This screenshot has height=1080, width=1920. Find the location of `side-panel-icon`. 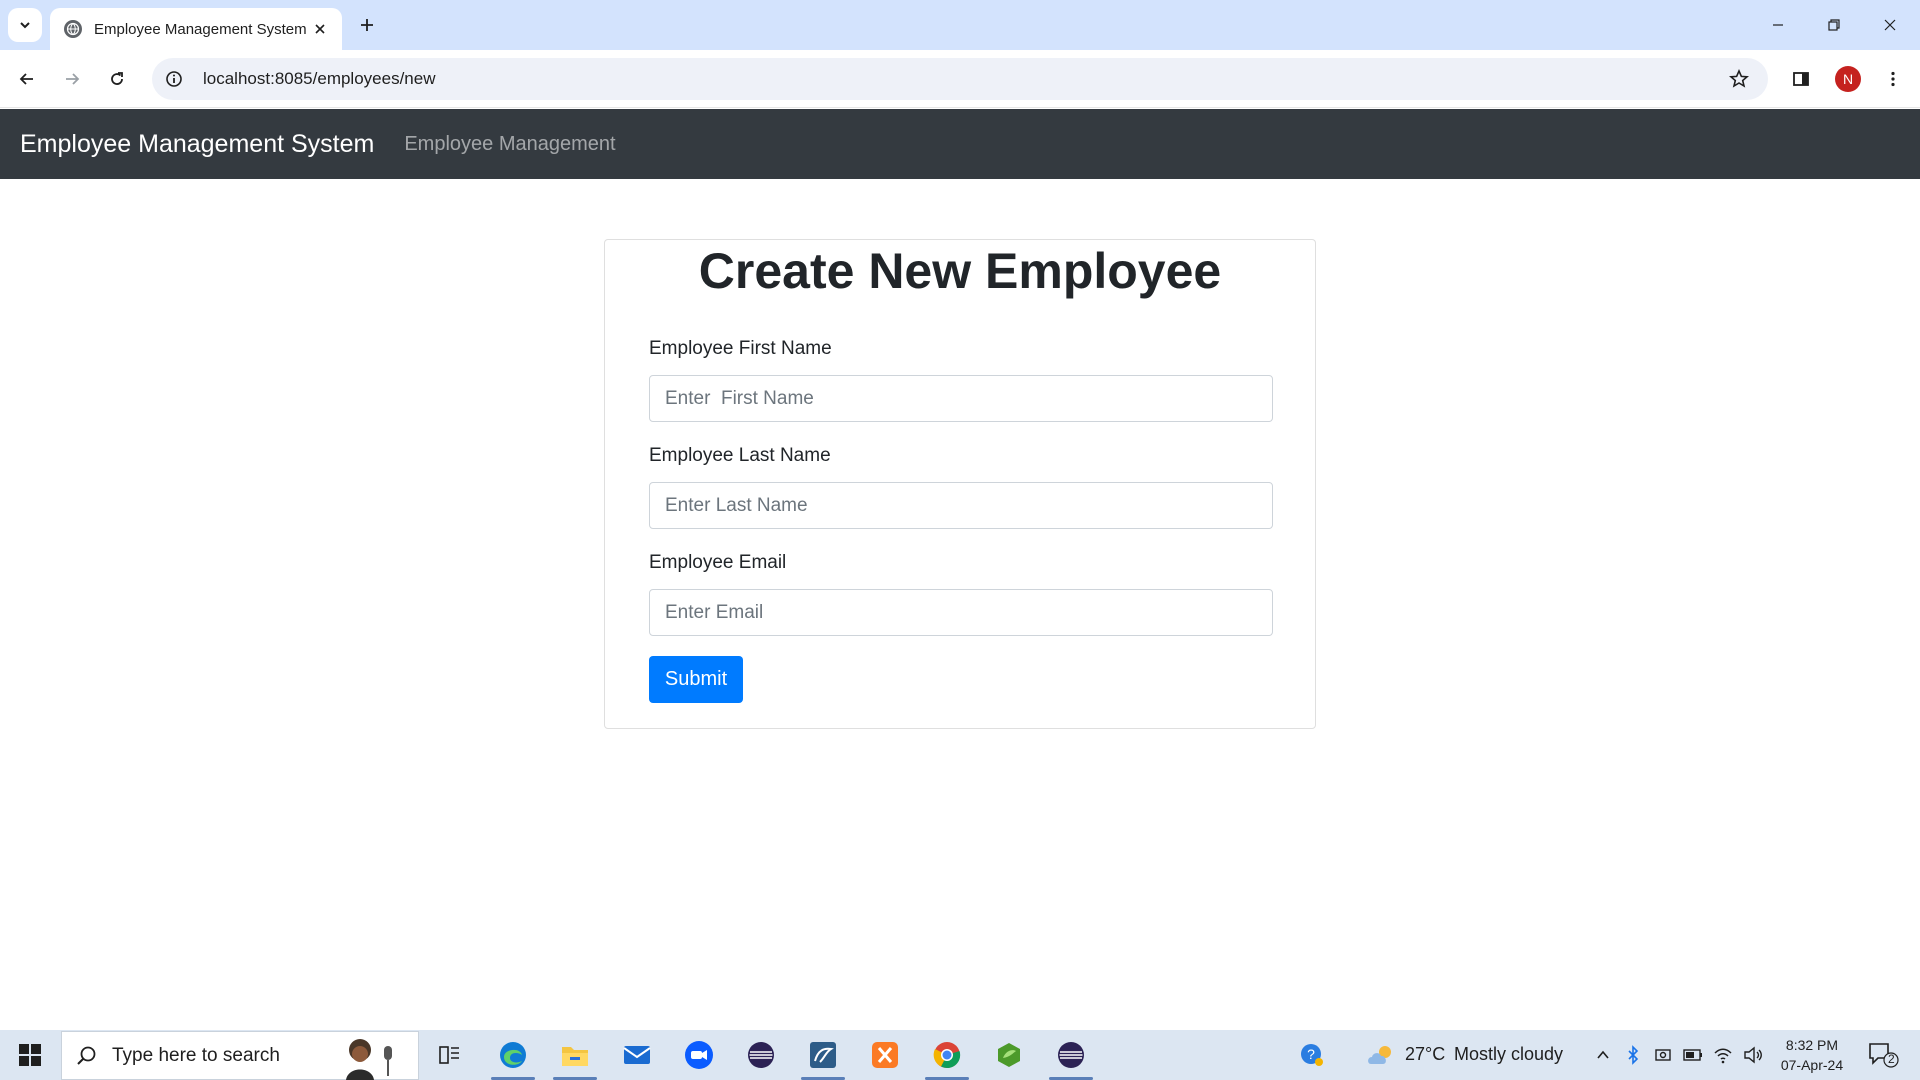

side-panel-icon is located at coordinates (1801, 79).